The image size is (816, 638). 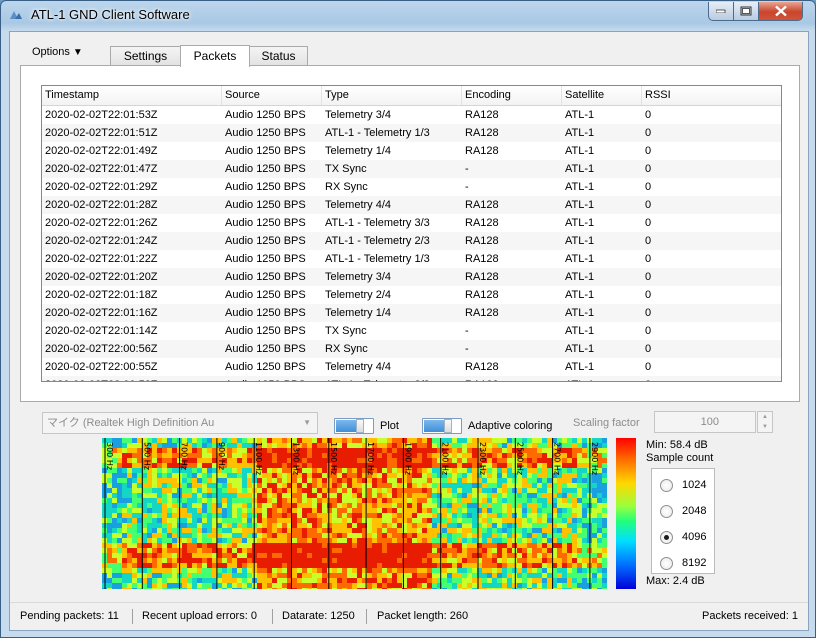 I want to click on column-header-type: Type, so click(x=392, y=95).